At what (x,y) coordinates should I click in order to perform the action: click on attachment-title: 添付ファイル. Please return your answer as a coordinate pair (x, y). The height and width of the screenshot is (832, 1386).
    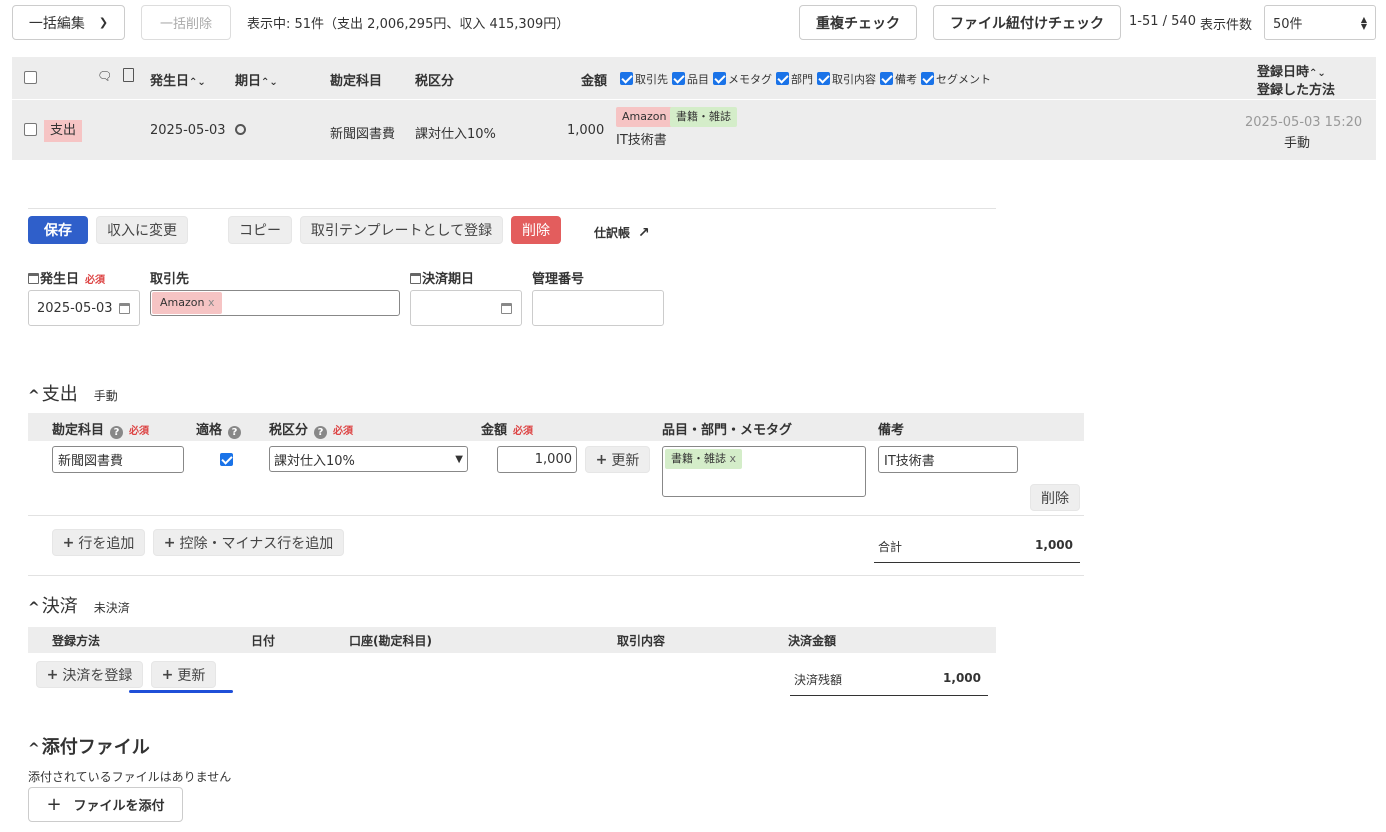
    Looking at the image, I should click on (95, 747).